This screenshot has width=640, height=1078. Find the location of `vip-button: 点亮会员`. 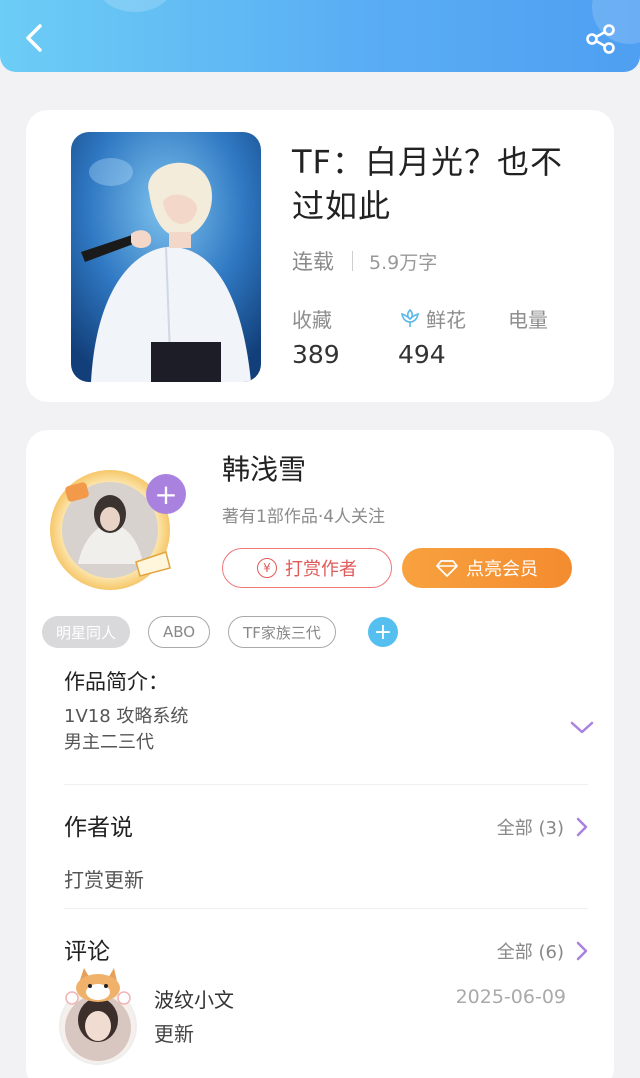

vip-button: 点亮会员 is located at coordinates (487, 568).